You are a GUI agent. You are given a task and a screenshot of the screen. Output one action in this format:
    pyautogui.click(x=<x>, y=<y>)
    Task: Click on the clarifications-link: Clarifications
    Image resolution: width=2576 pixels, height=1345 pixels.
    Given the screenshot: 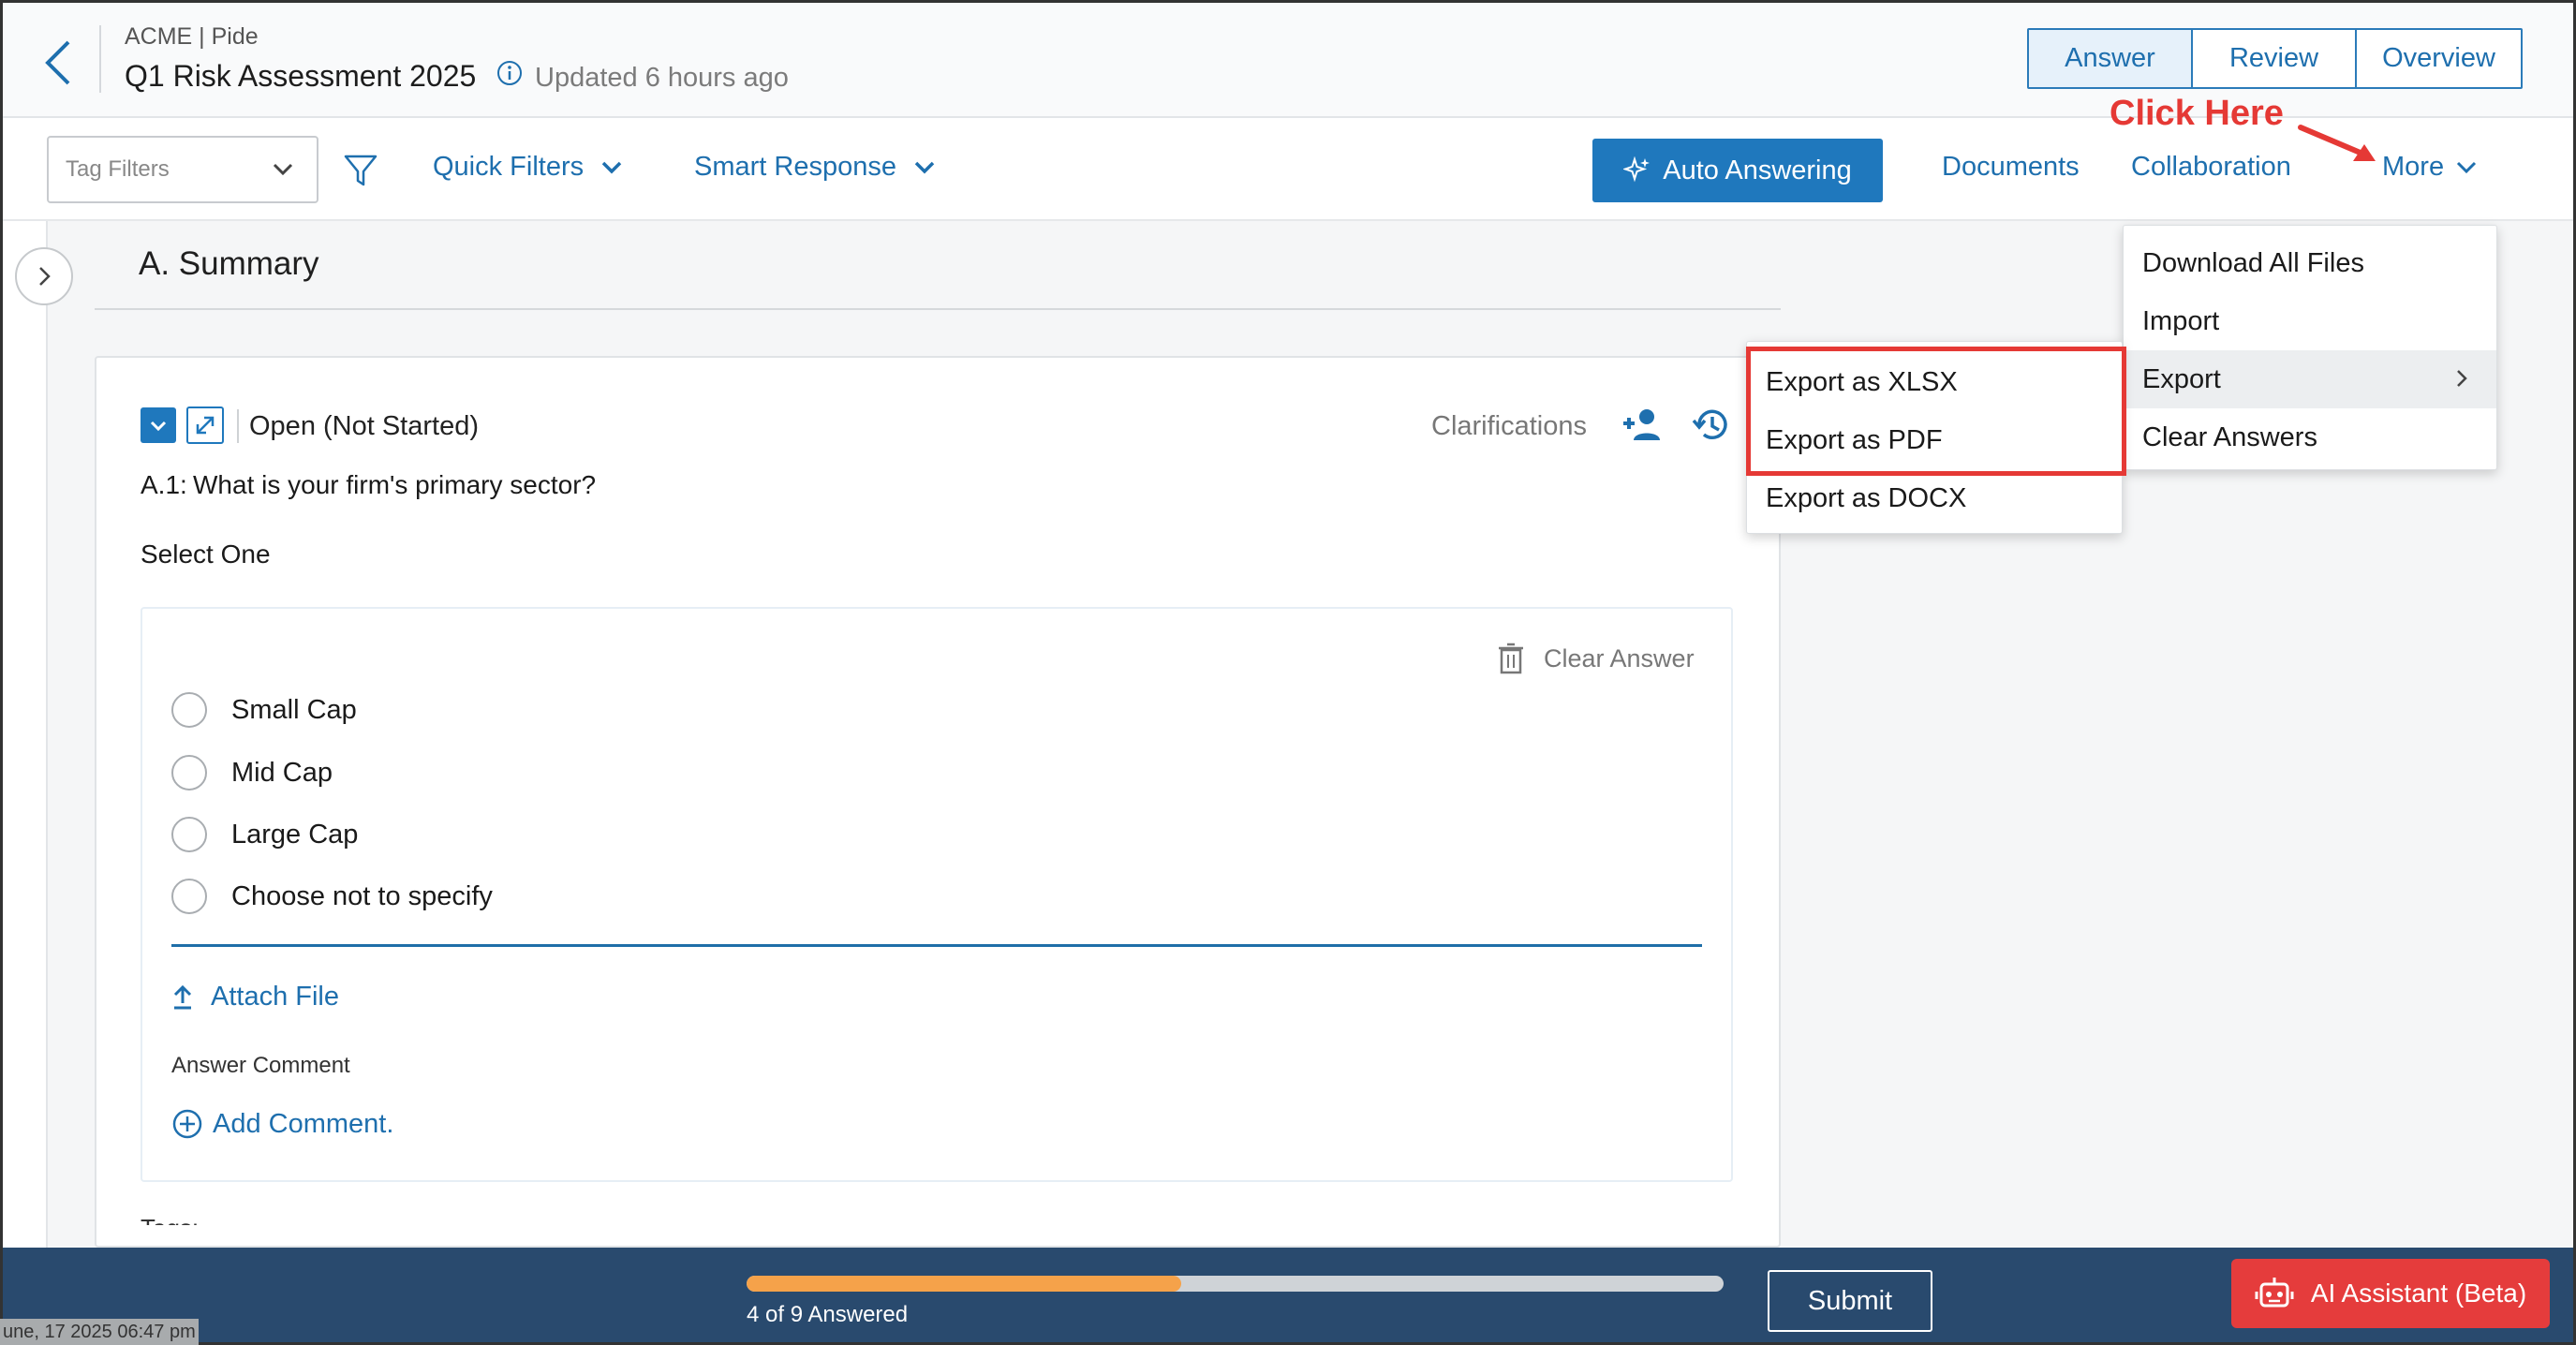 What is the action you would take?
    pyautogui.click(x=1509, y=426)
    